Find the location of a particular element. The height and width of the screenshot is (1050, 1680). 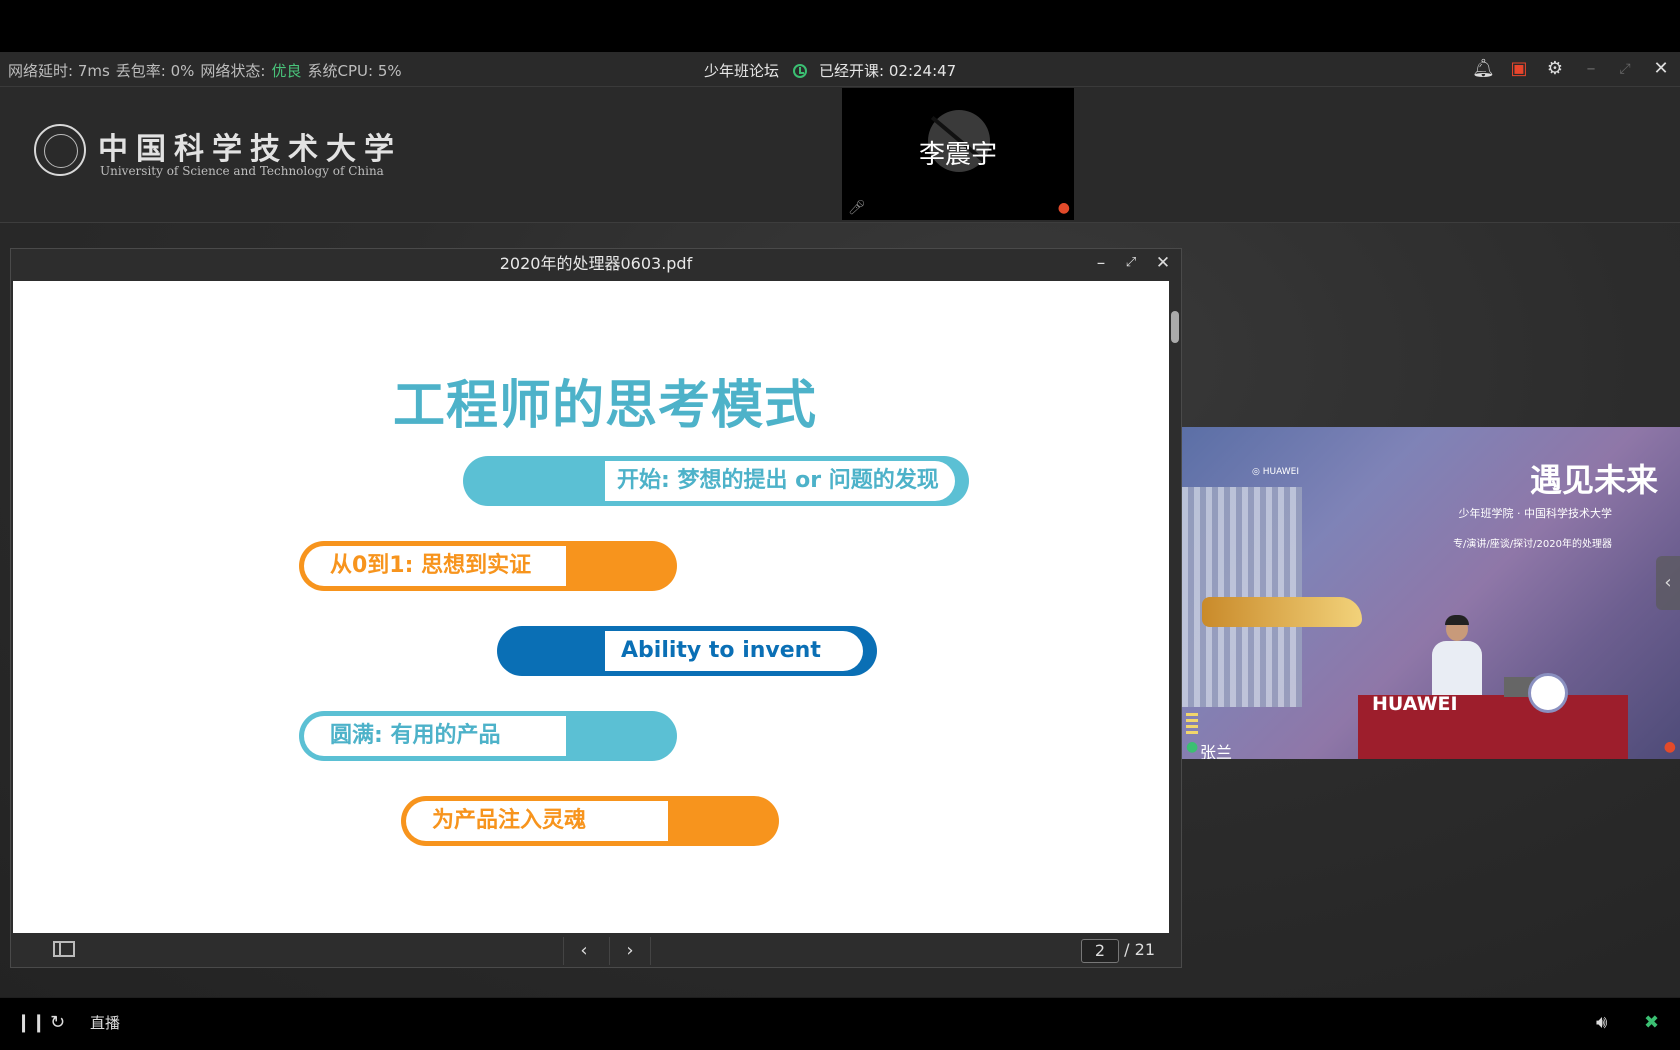

pdf-minimize-icon: – is located at coordinates (1101, 263).